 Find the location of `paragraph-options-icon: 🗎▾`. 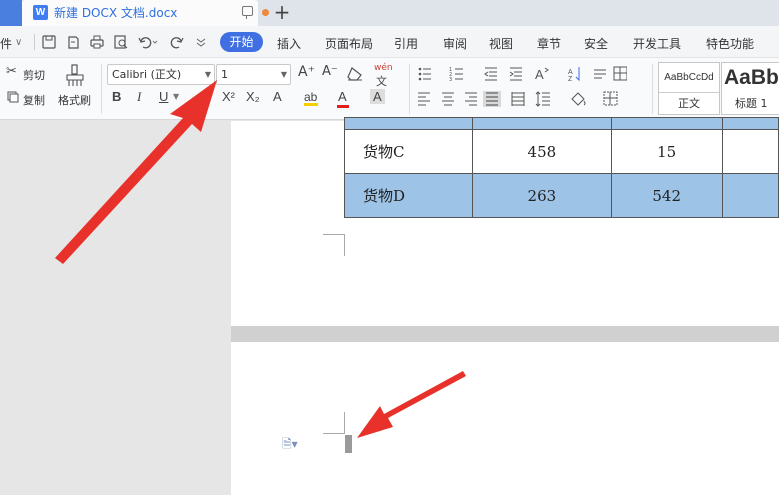

paragraph-options-icon: 🗎▾ is located at coordinates (290, 445).